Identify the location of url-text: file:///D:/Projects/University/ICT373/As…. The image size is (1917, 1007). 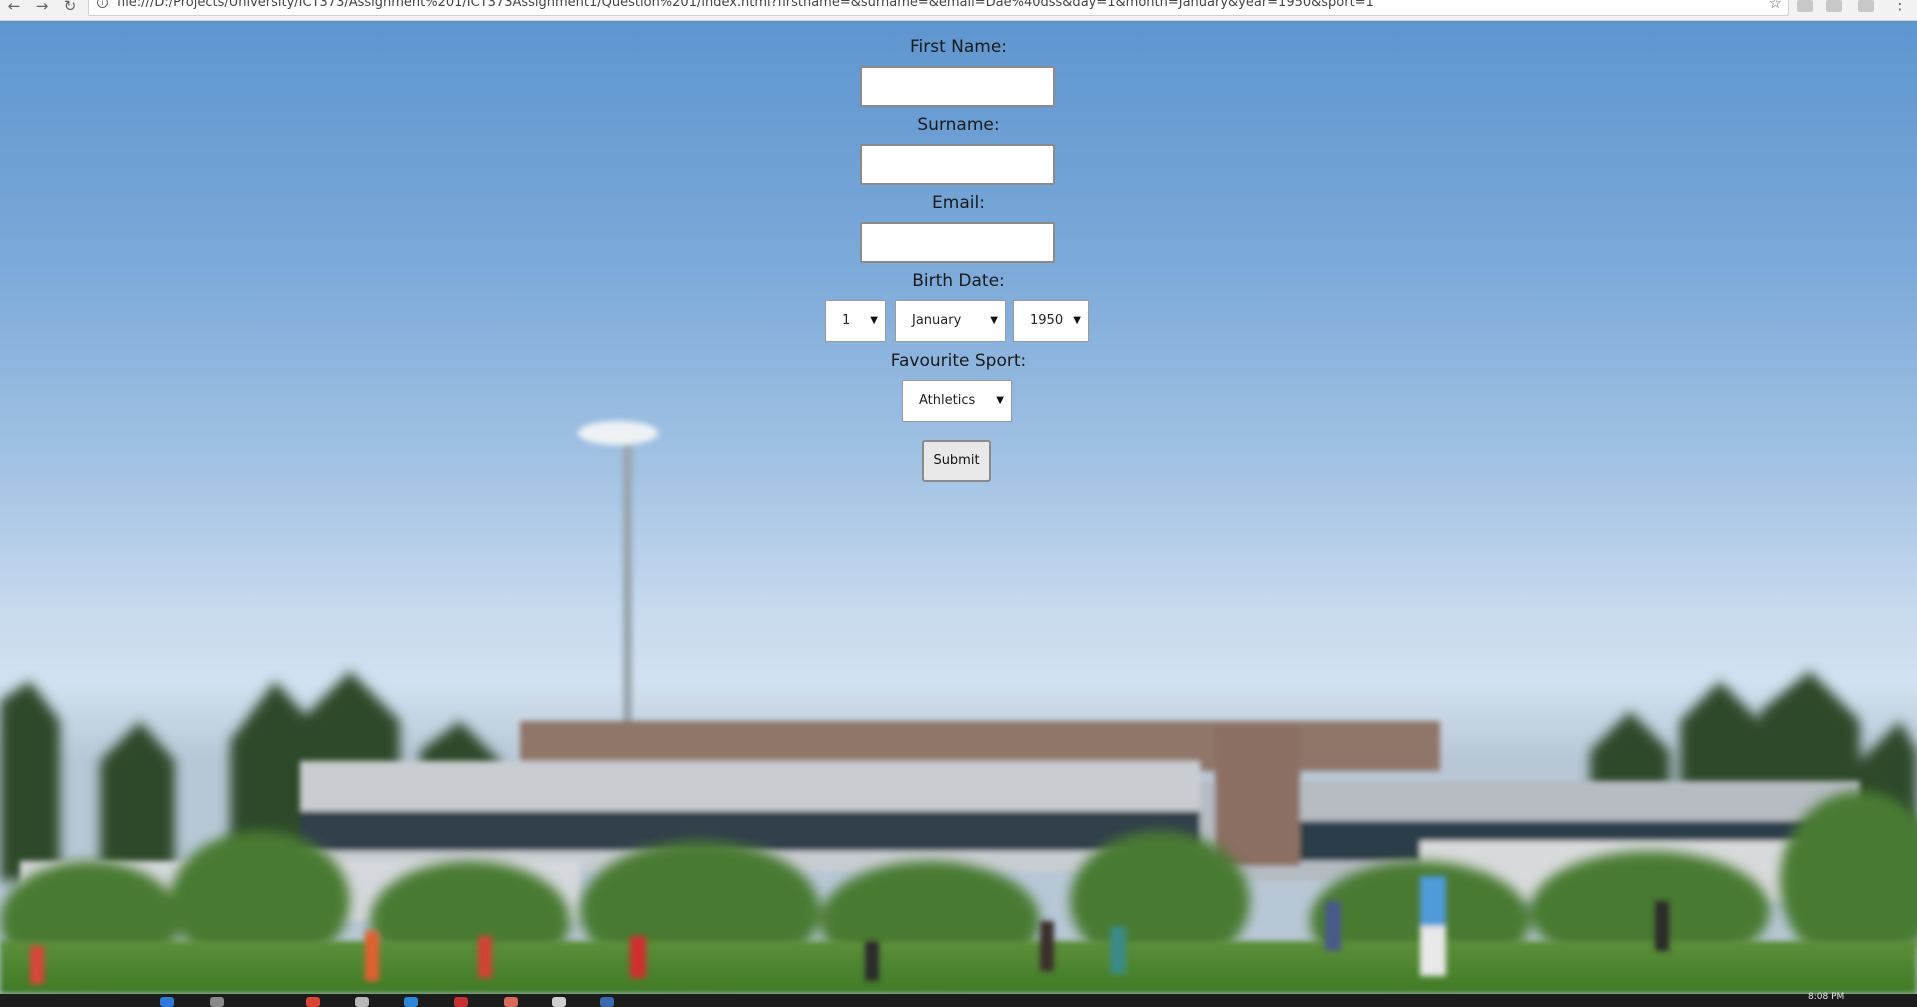
(927, 4).